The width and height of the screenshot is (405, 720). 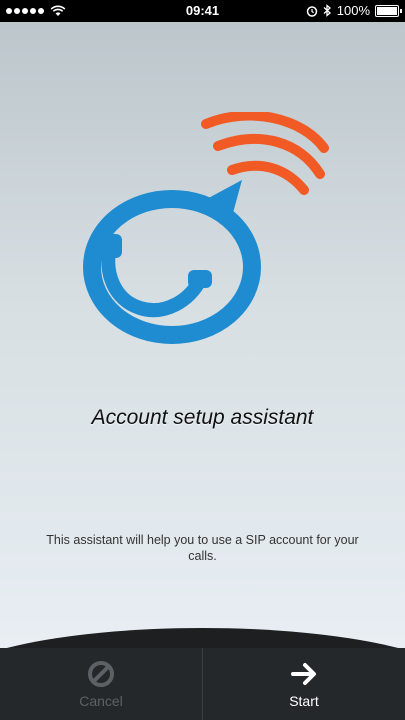 I want to click on status-bar: 09:41 100%, so click(x=202, y=11).